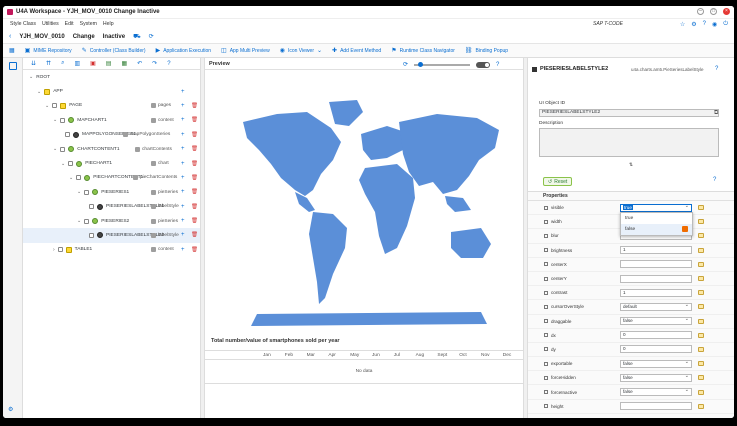  Describe the element at coordinates (109, 63) in the screenshot. I see `copy-icon: ▤` at that location.